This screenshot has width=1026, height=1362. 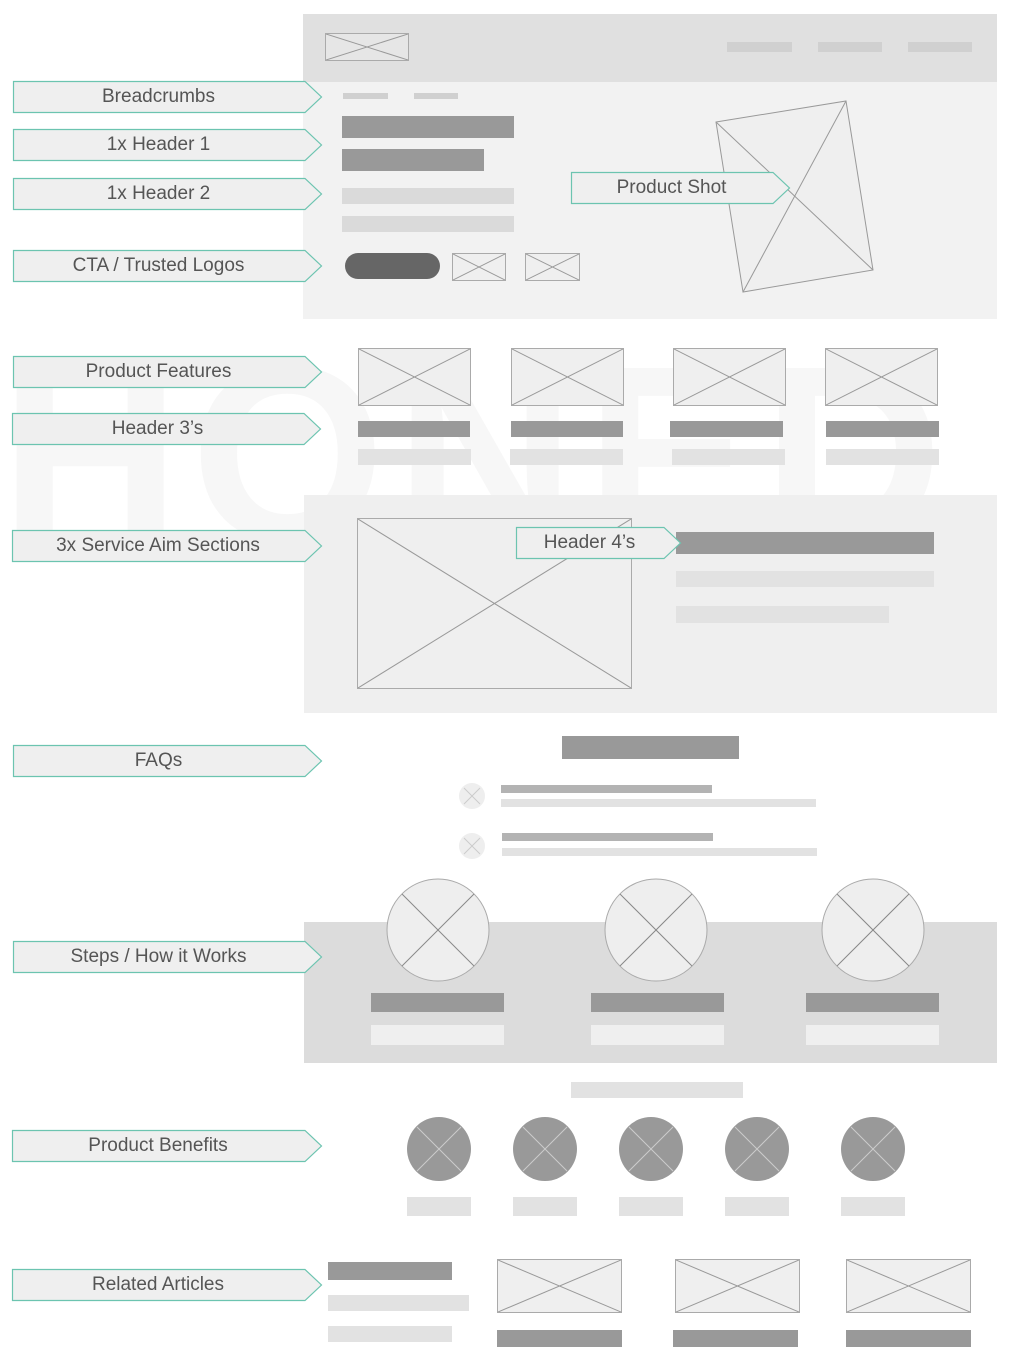 What do you see at coordinates (650, 747) in the screenshot?
I see `faq-heading` at bounding box center [650, 747].